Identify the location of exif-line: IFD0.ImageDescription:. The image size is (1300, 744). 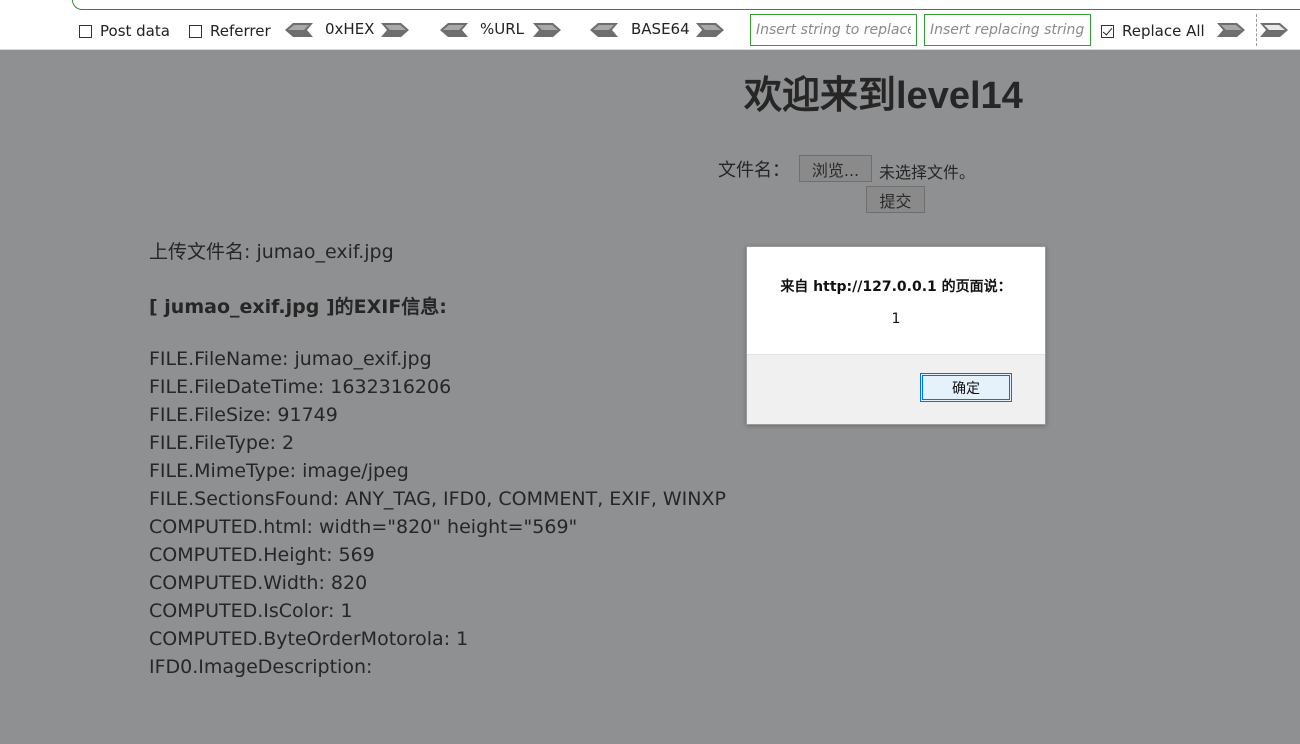
(261, 667).